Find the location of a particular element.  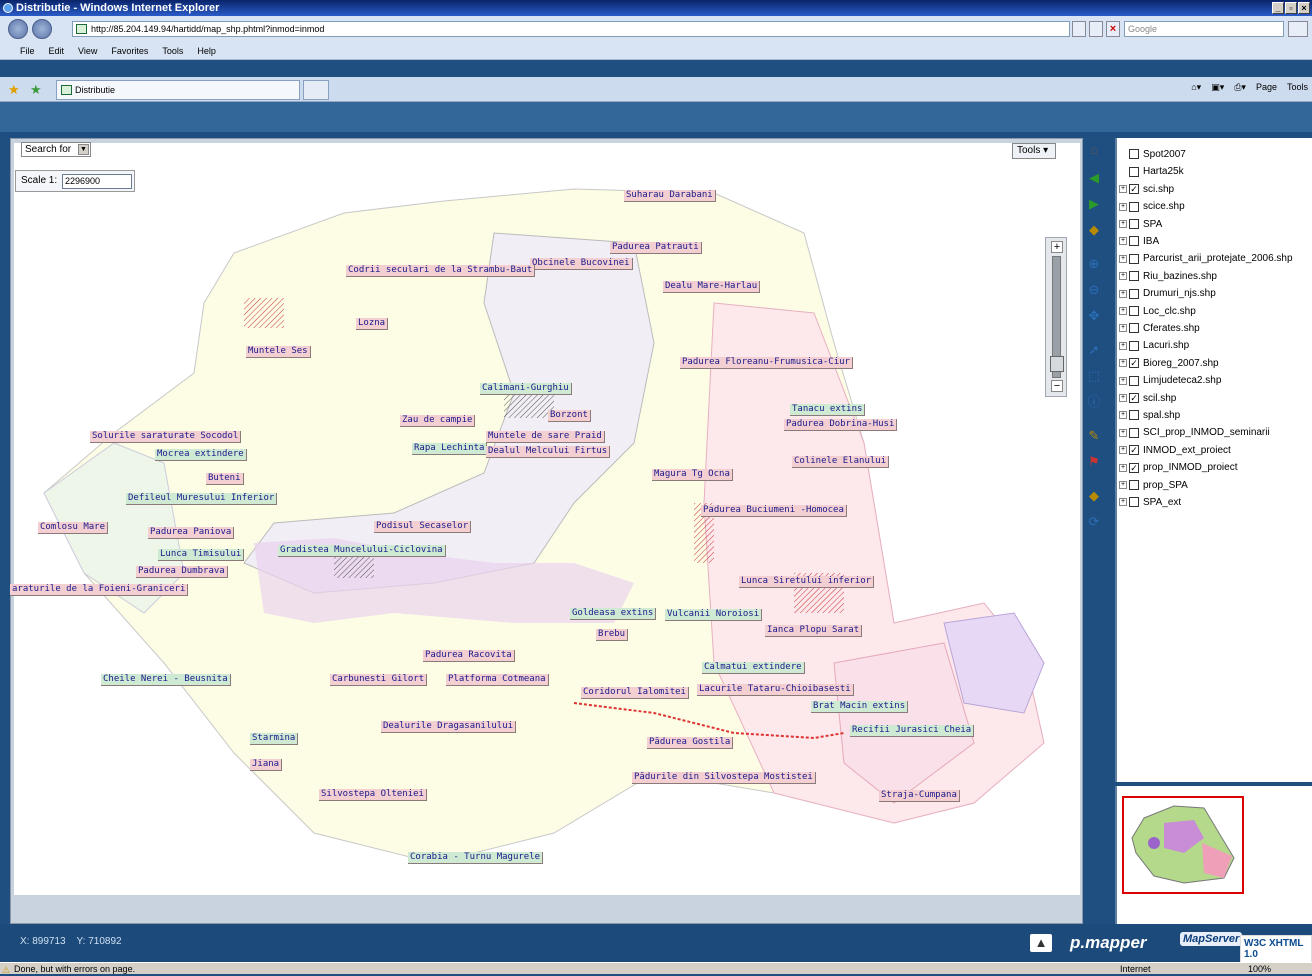

dropdown-arrow-icon is located at coordinates (1079, 29).